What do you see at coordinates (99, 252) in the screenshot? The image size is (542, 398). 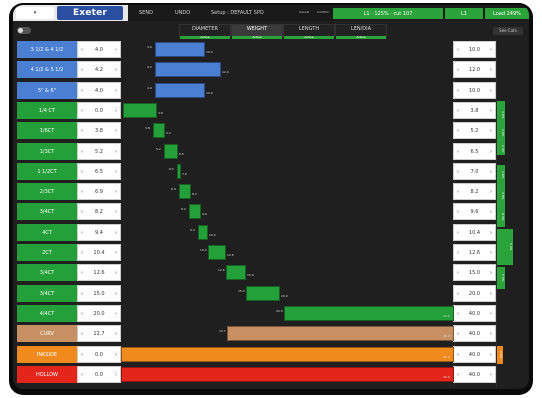 I see `min-value-stepper: ‹ 10.4 ›` at bounding box center [99, 252].